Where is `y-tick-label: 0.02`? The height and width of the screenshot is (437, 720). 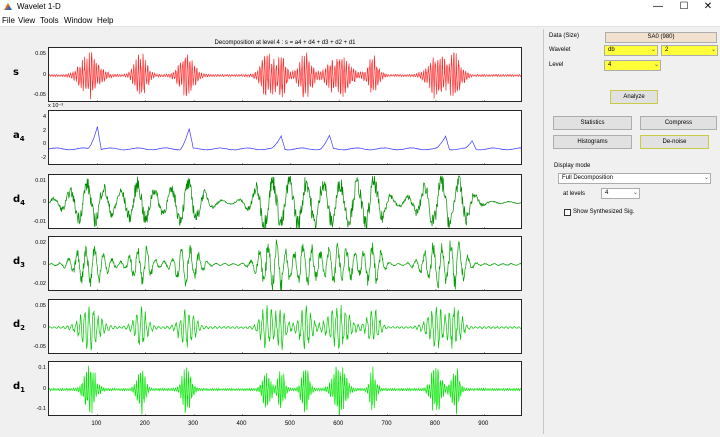 y-tick-label: 0.02 is located at coordinates (40, 242).